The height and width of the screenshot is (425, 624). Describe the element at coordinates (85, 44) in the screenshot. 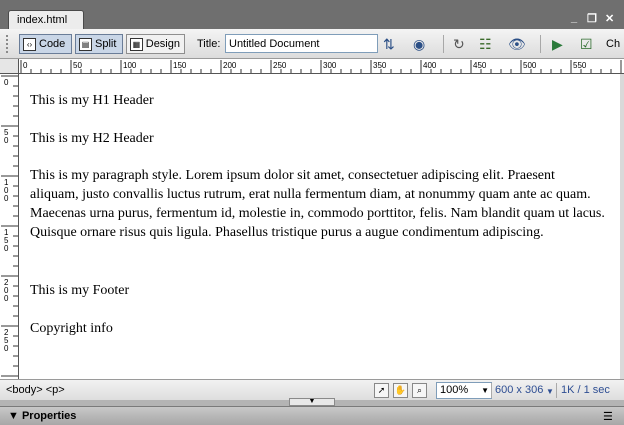

I see `split-view-icon: ▤` at that location.